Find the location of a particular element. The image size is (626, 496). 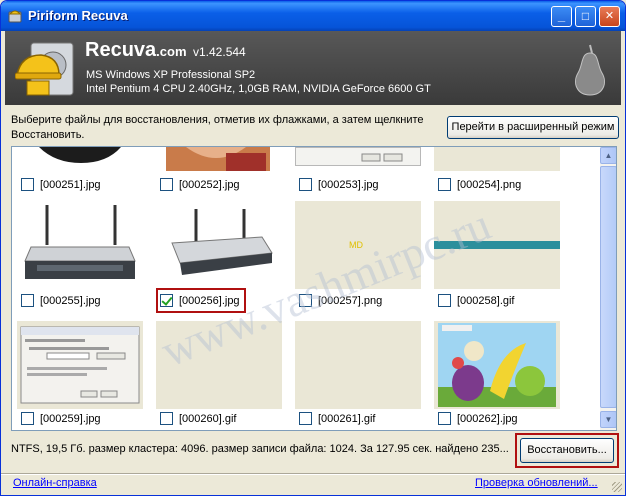

file-item: [000258].gif is located at coordinates (496, 258).